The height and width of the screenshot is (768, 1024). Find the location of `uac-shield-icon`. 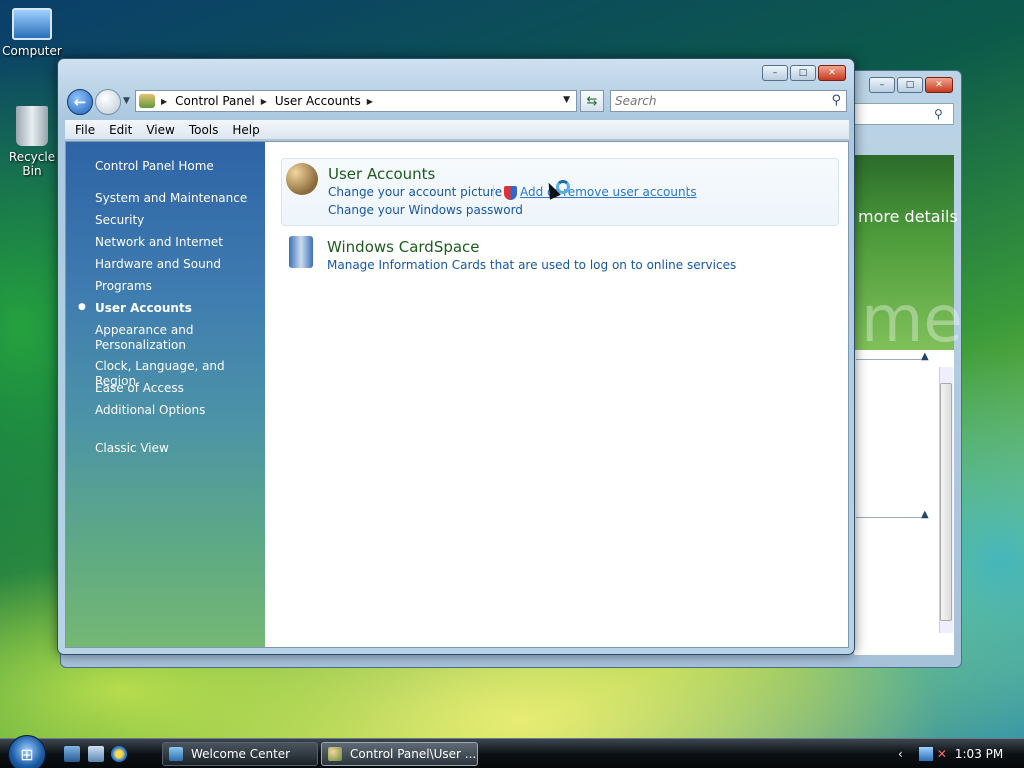

uac-shield-icon is located at coordinates (510, 193).